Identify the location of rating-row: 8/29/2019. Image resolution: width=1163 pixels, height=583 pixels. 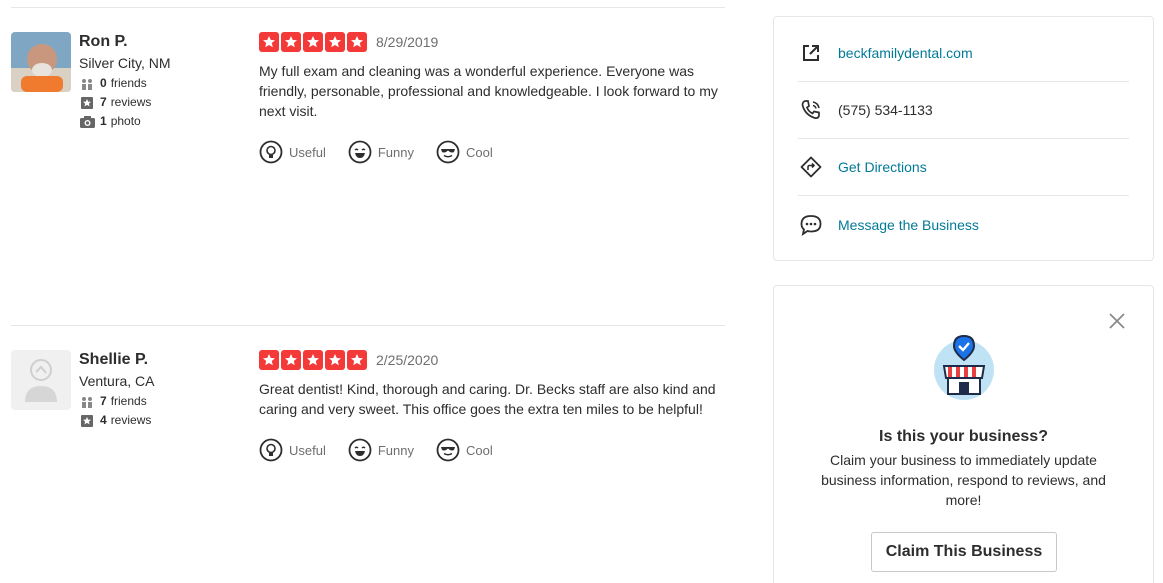
(492, 42).